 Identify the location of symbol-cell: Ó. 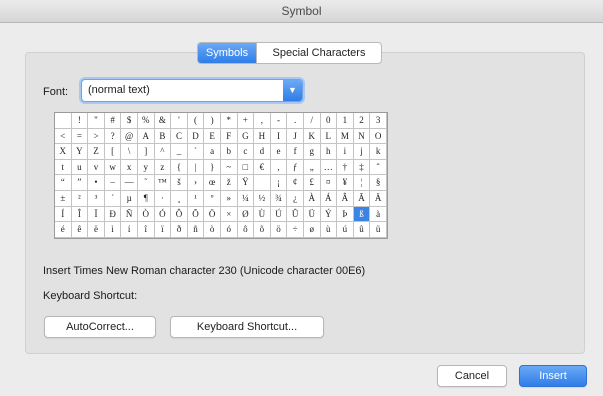
(163, 214).